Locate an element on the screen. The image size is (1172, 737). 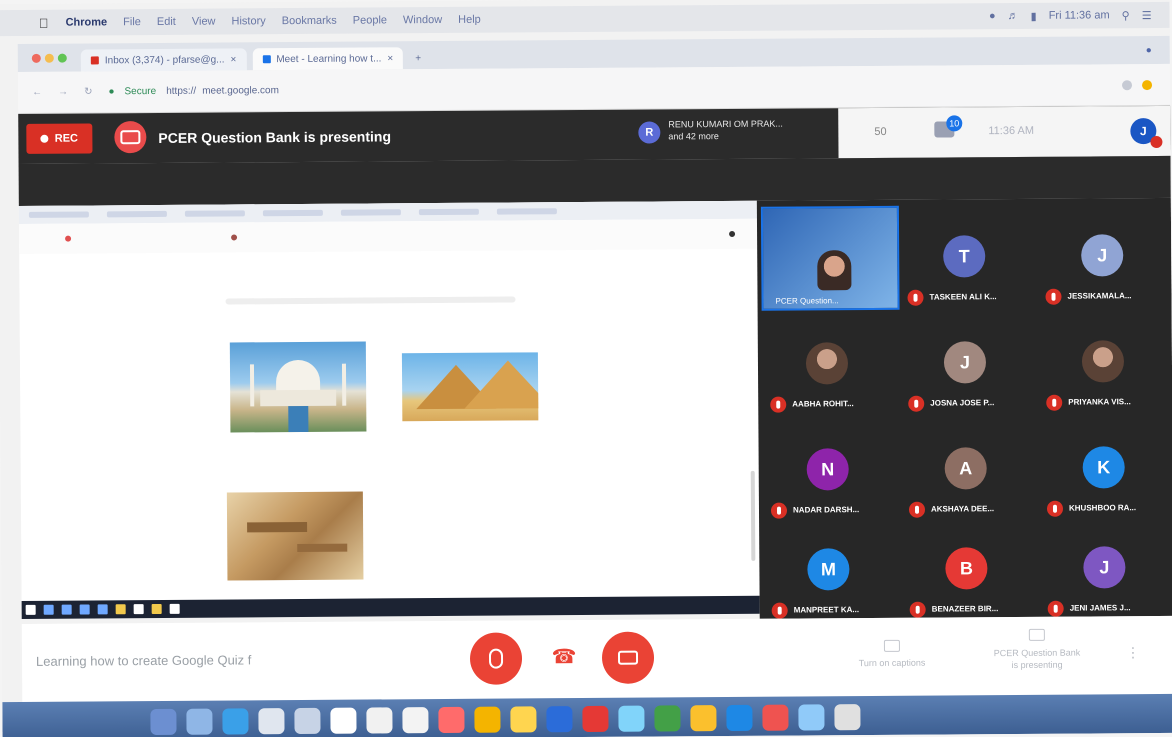
back-icon: ← is located at coordinates (37, 92).